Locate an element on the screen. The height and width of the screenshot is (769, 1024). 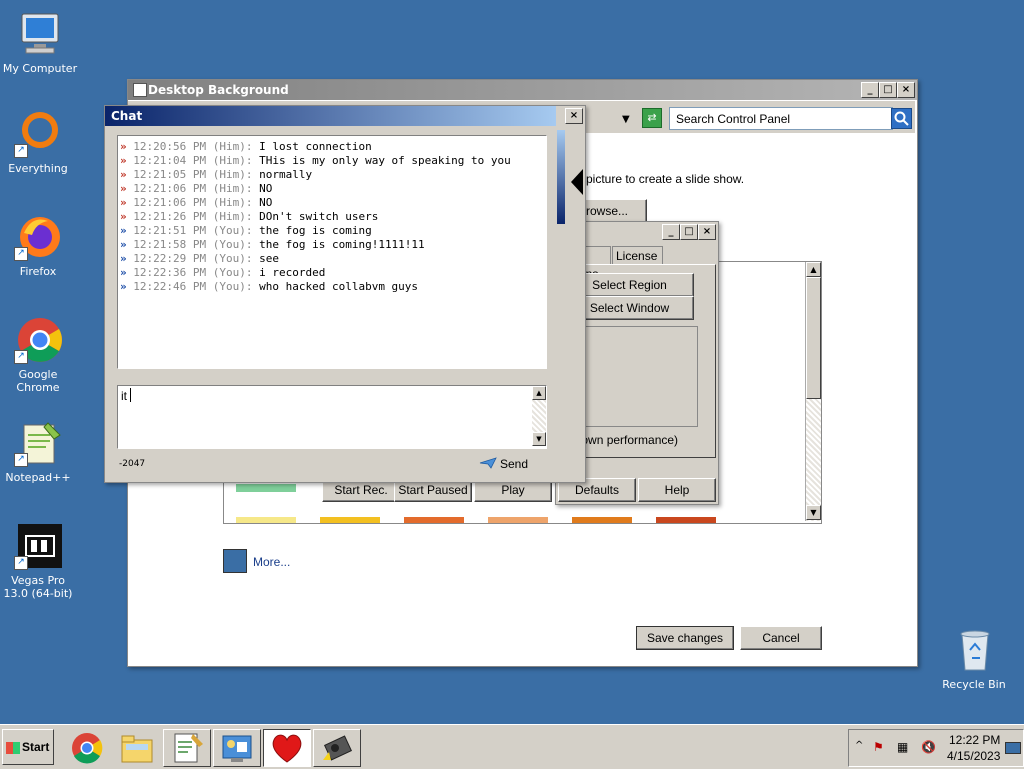
chat-text: who hacked collabvm guys is located at coordinates (339, 286).